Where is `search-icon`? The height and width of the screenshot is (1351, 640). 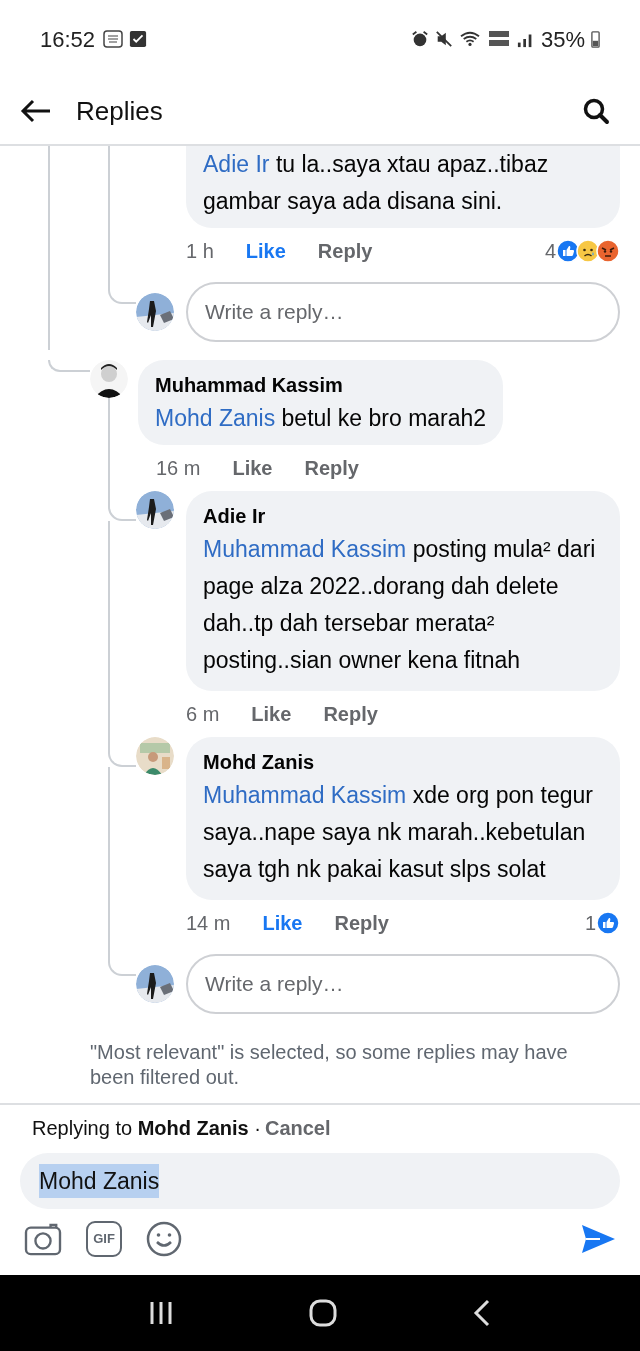
search-icon is located at coordinates (596, 111).